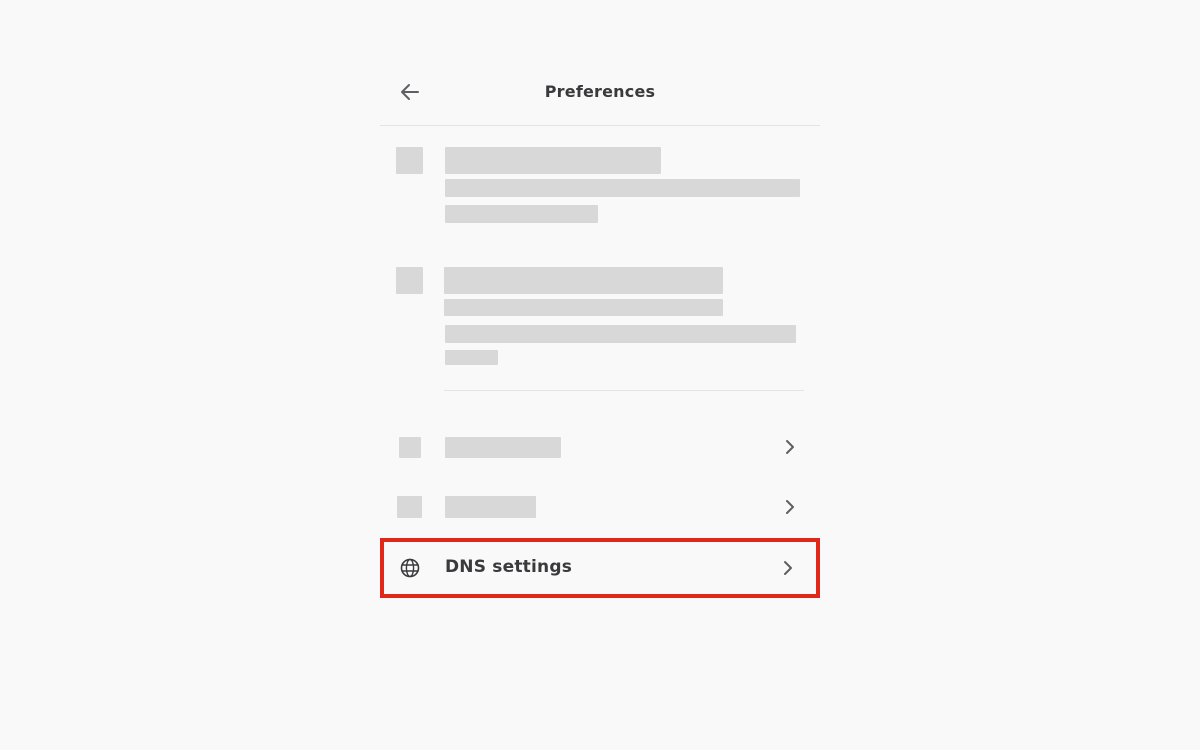  I want to click on header: Preferences, so click(600, 94).